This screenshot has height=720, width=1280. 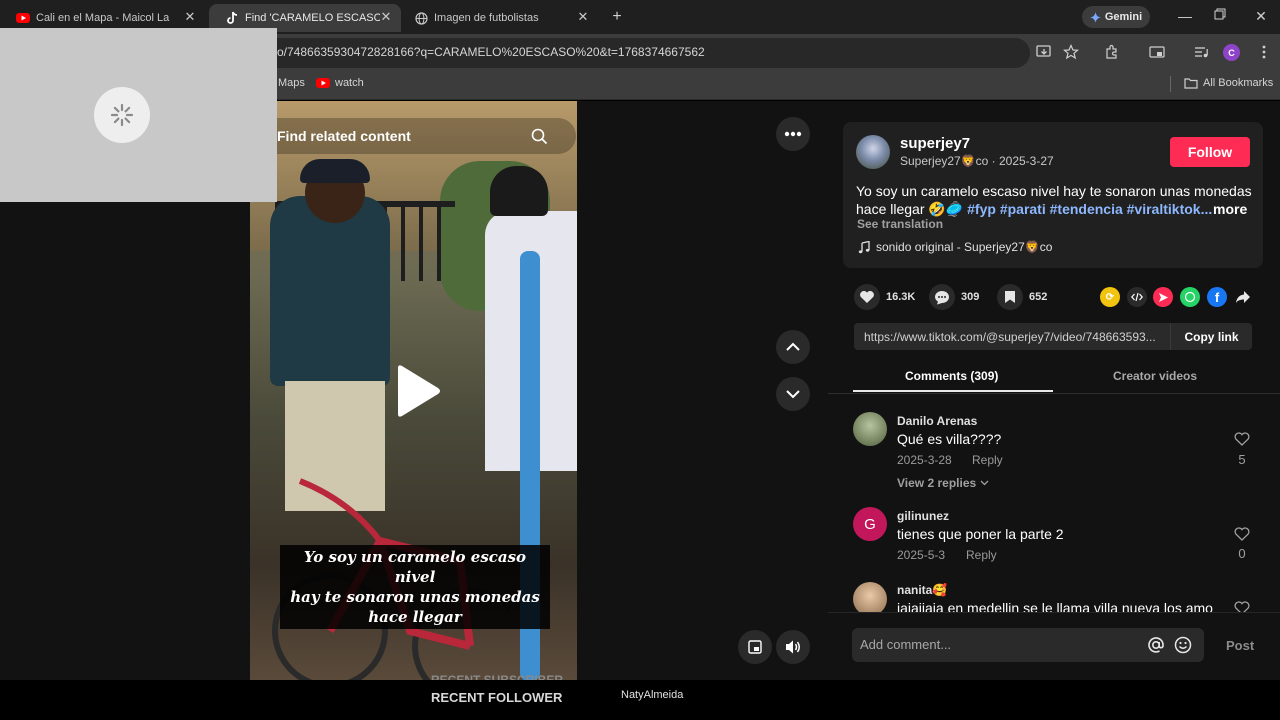 What do you see at coordinates (1157, 52) in the screenshot?
I see `cast-icon` at bounding box center [1157, 52].